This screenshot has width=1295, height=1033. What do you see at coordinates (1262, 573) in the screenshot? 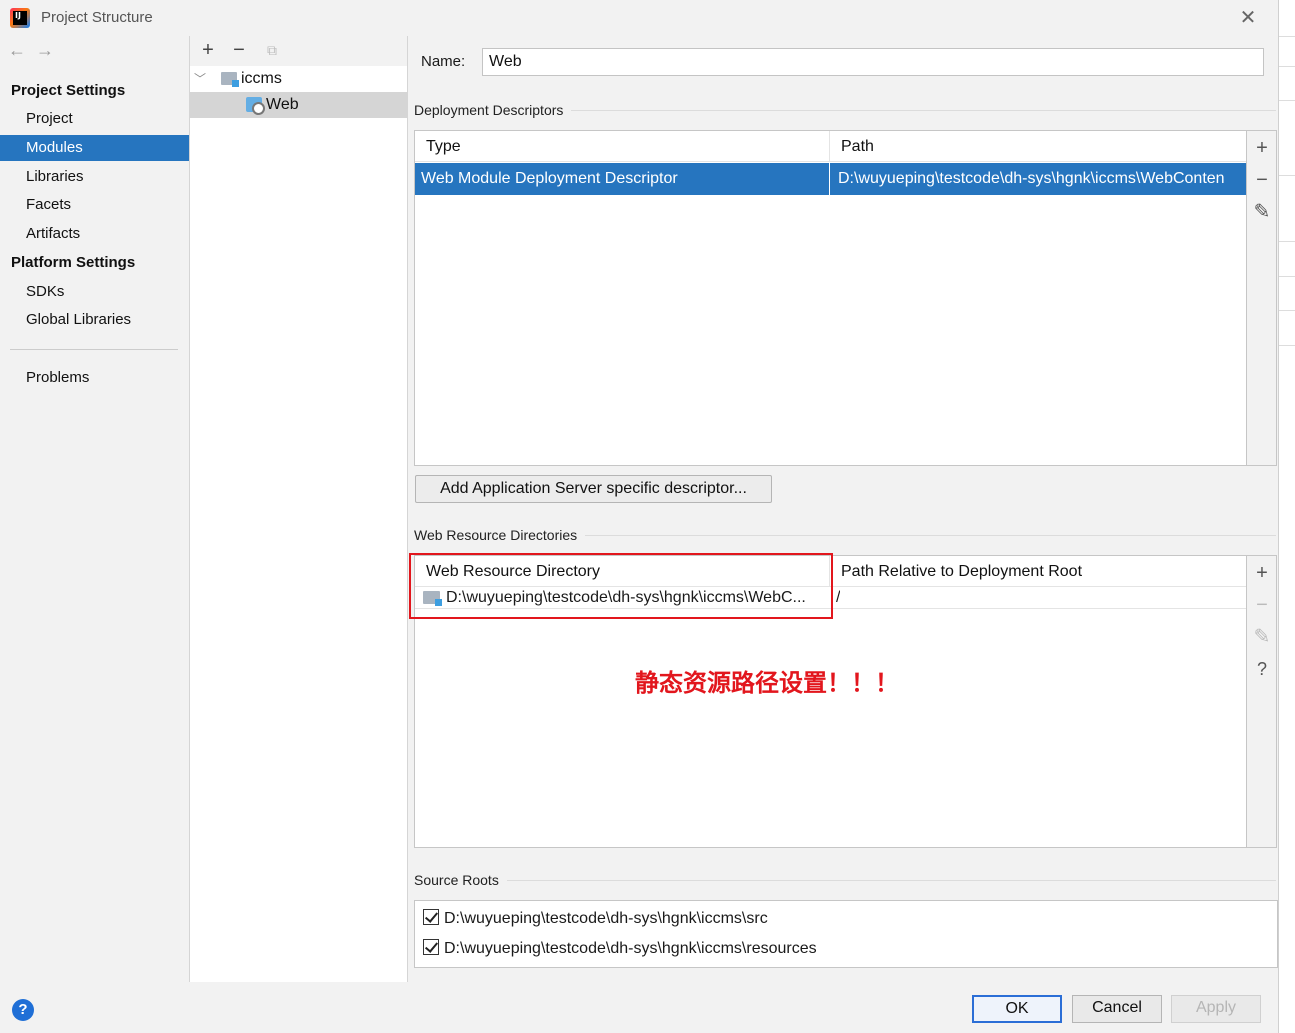
I see `add-web-resource-button: +` at bounding box center [1262, 573].